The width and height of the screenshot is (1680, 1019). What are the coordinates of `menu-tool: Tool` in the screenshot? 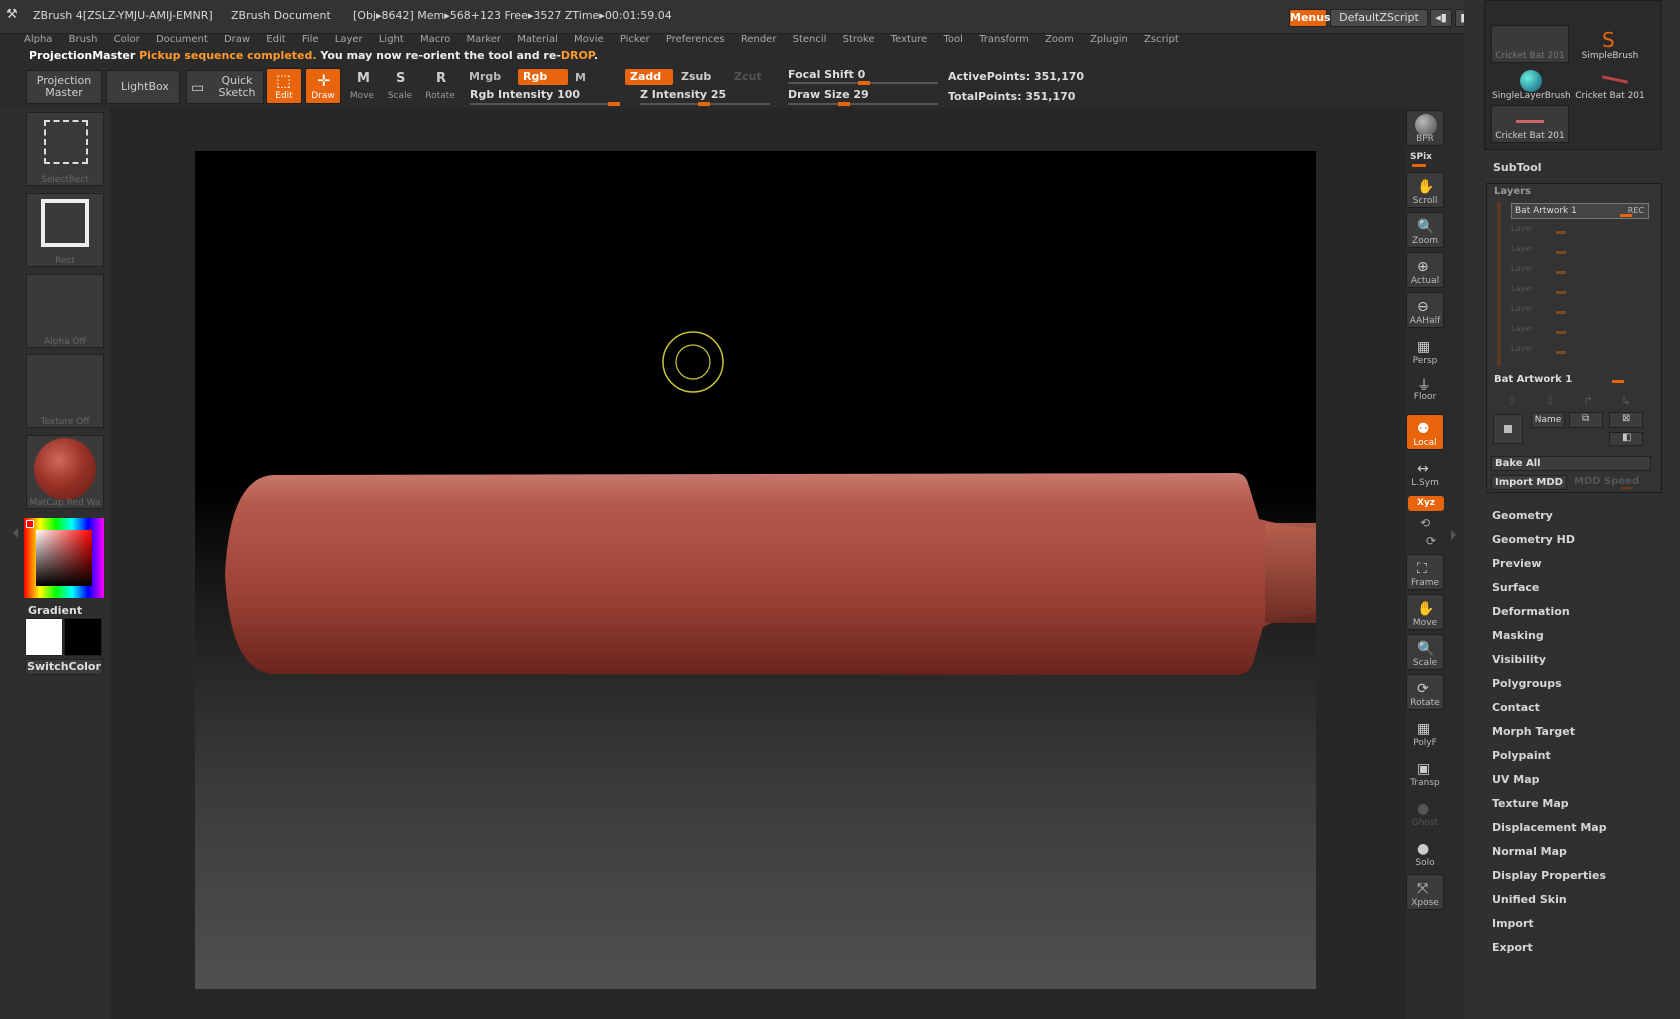 It's located at (953, 40).